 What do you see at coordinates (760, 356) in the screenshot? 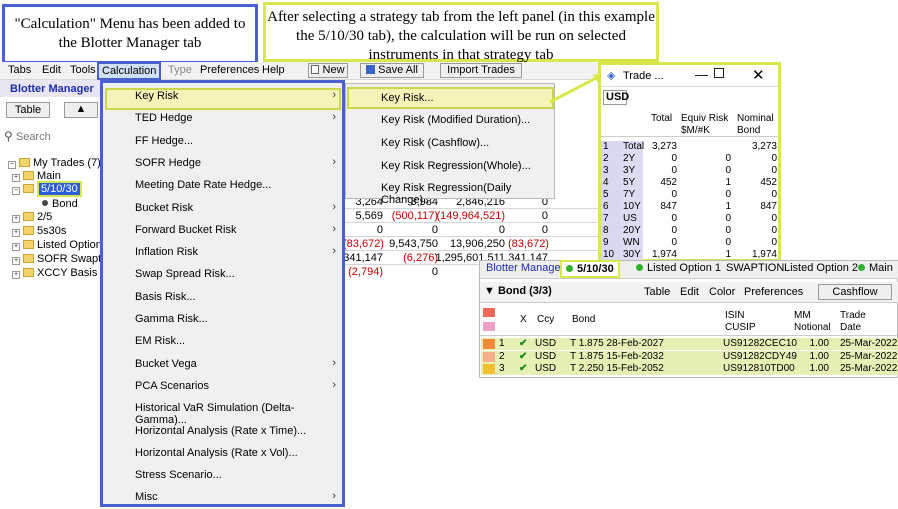
I see `cell-isin: US91282CDY49` at bounding box center [760, 356].